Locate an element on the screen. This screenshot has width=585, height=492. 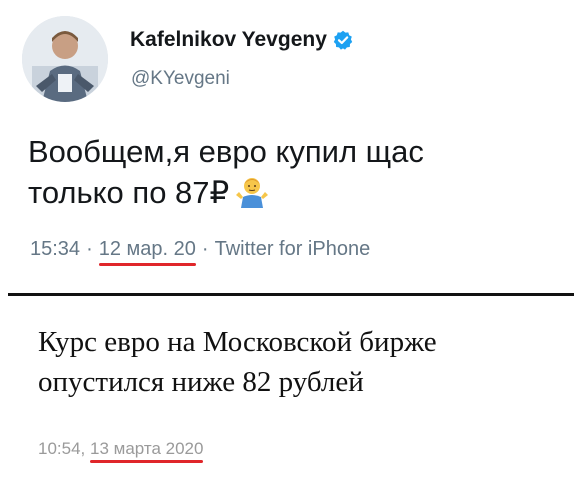
avatar is located at coordinates (65, 59).